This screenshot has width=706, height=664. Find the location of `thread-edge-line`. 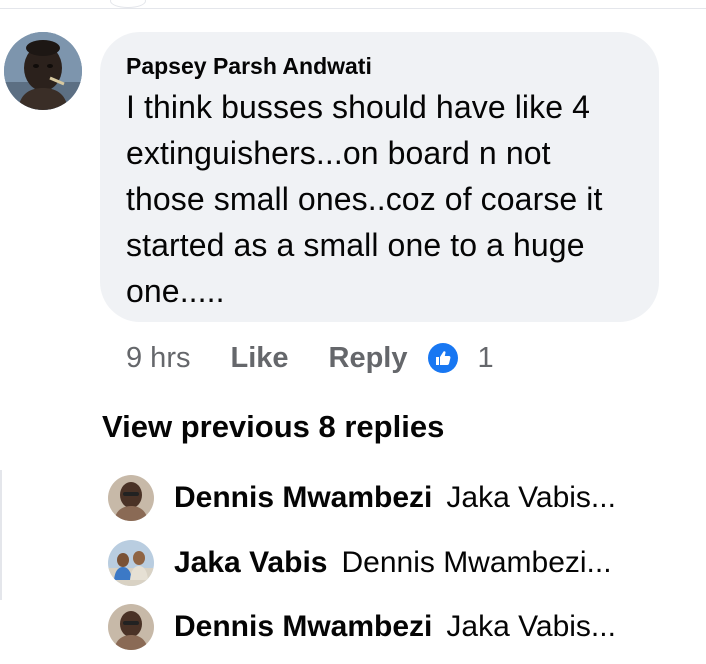

thread-edge-line is located at coordinates (1, 535).